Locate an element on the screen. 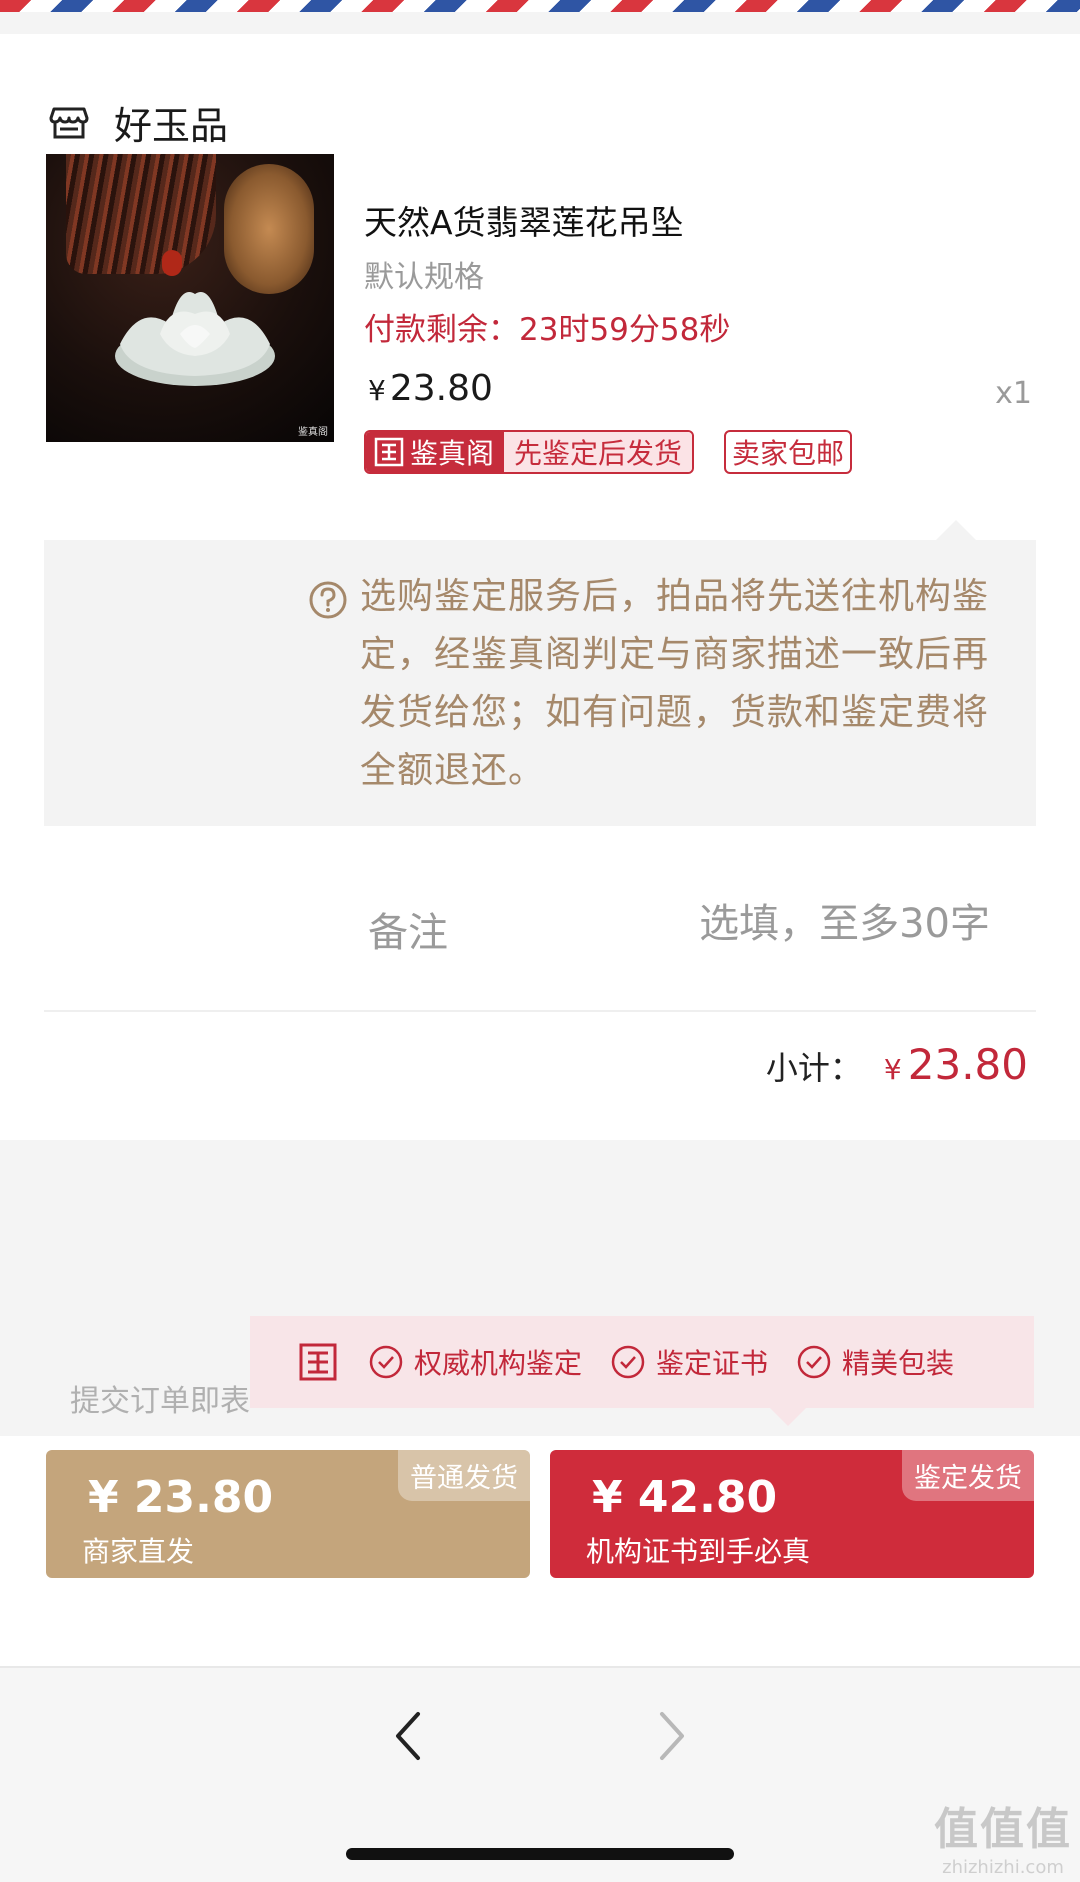 The width and height of the screenshot is (1080, 1882). lotus-pendant-graphic is located at coordinates (195, 339).